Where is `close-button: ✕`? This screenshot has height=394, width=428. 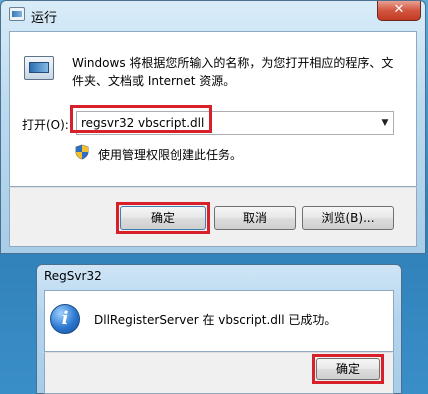
close-button: ✕ is located at coordinates (399, 11).